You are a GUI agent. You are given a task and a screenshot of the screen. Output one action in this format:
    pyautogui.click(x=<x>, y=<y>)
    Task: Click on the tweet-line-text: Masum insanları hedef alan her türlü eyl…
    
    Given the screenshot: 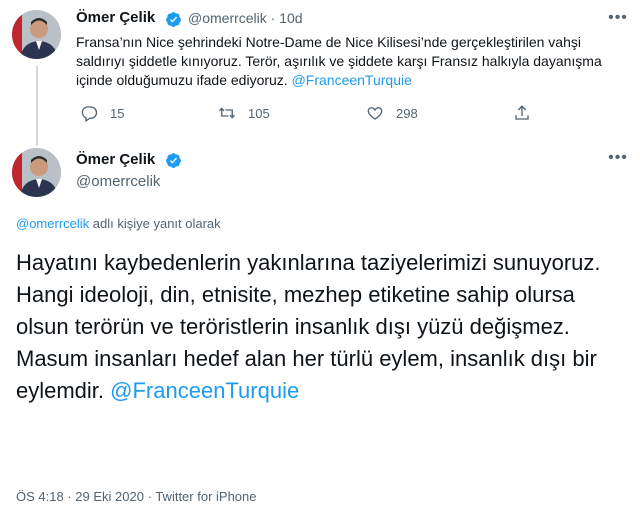 What is the action you would take?
    pyautogui.click(x=306, y=374)
    